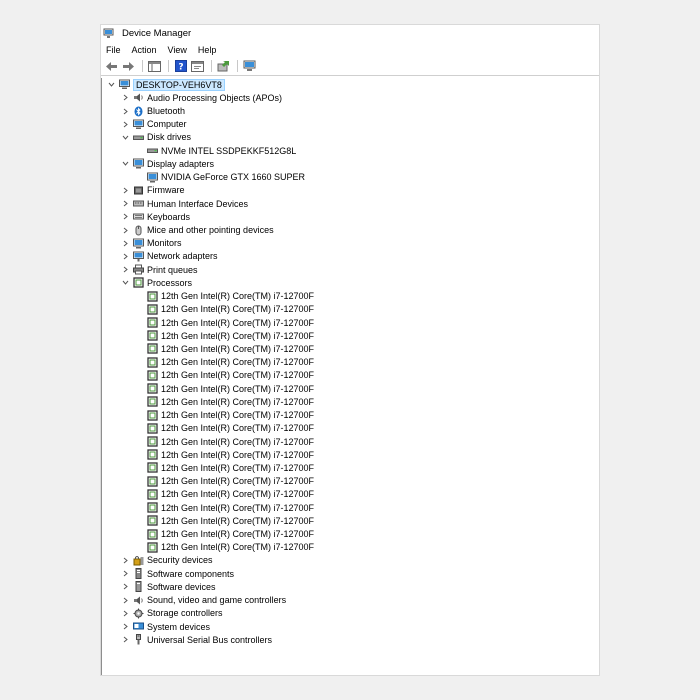  I want to click on help-icon: ?, so click(180, 66).